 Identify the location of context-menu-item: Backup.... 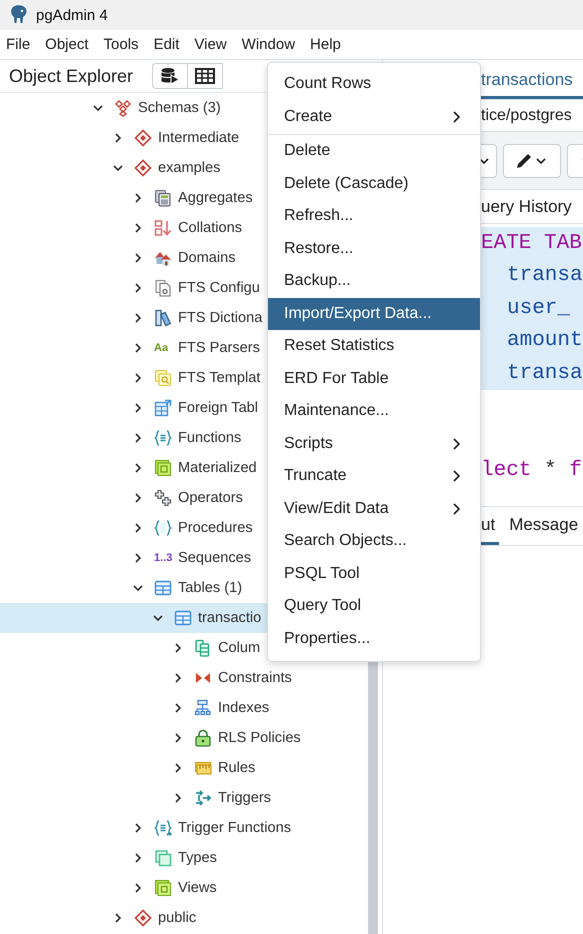
(374, 281).